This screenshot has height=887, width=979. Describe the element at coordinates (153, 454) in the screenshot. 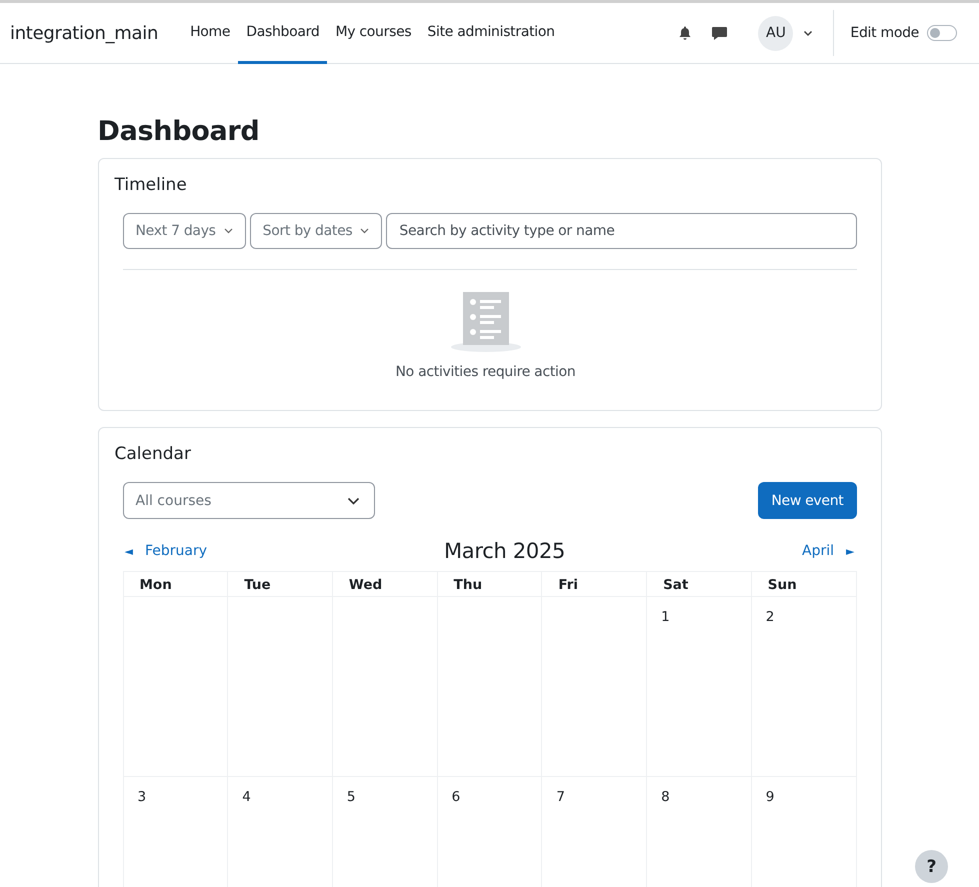

I see `card-title: Calendar` at that location.